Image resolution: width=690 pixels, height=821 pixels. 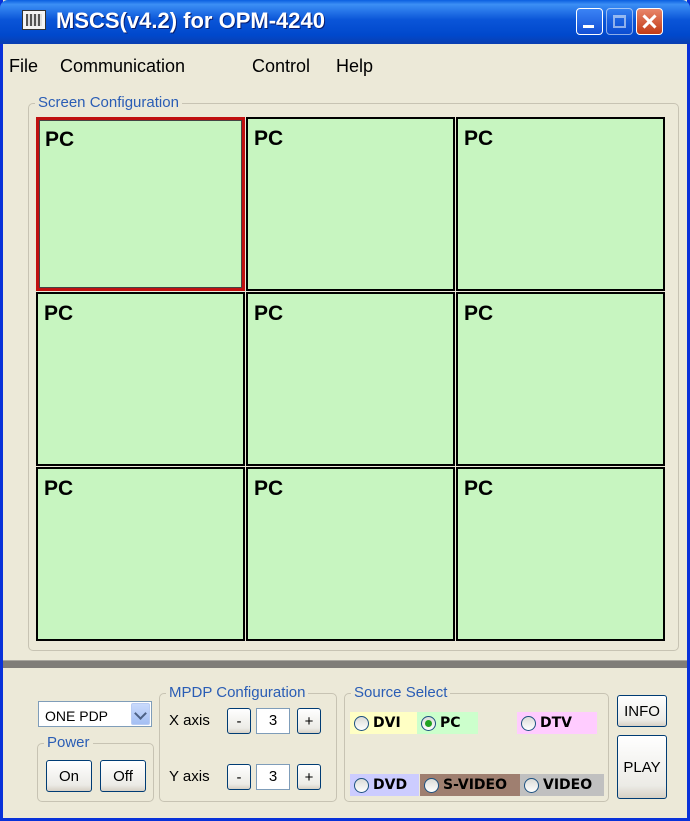 I want to click on screen-cell-6: PC, so click(x=560, y=379).